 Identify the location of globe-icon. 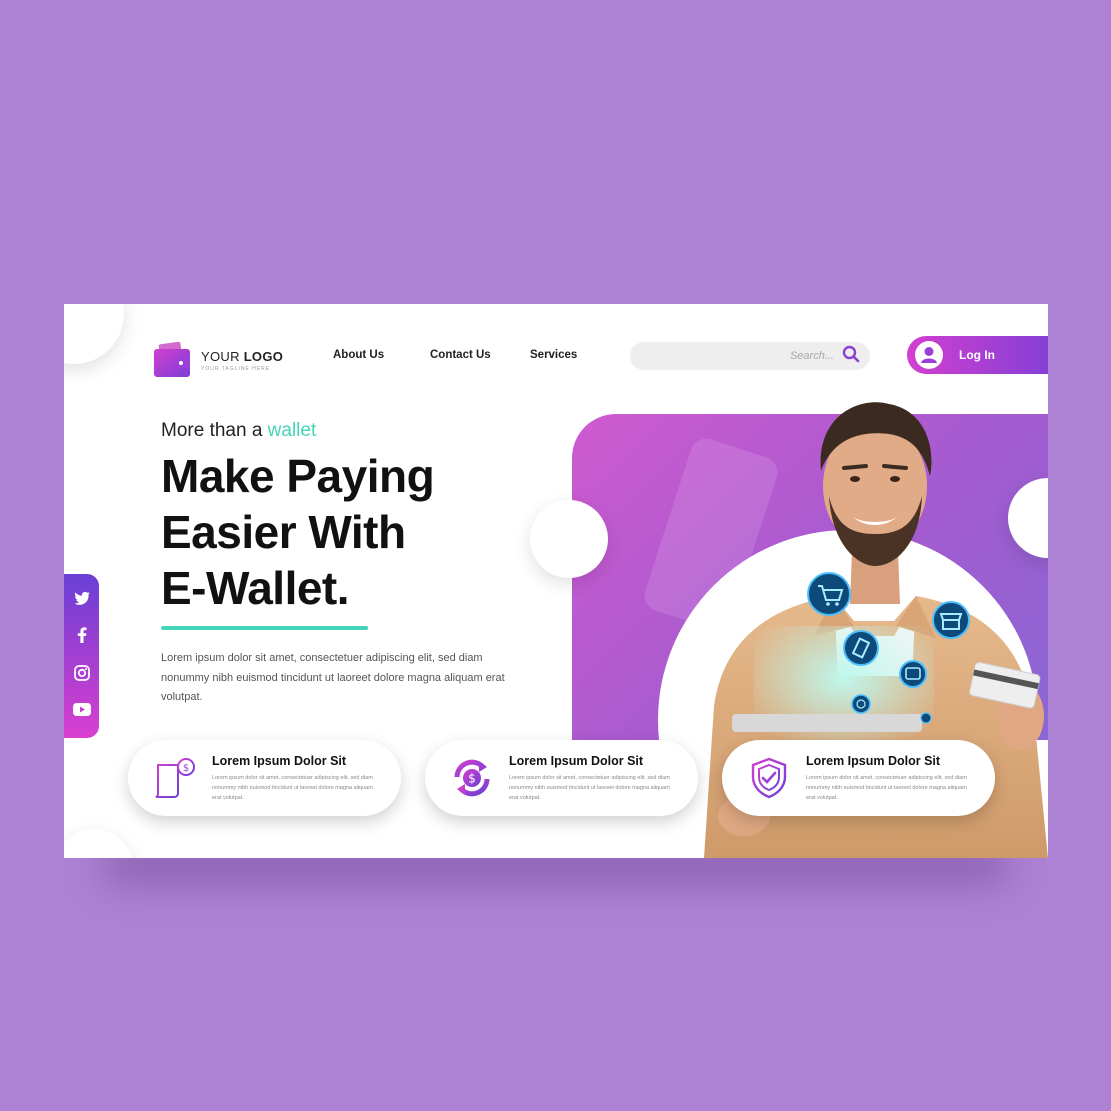
(861, 704).